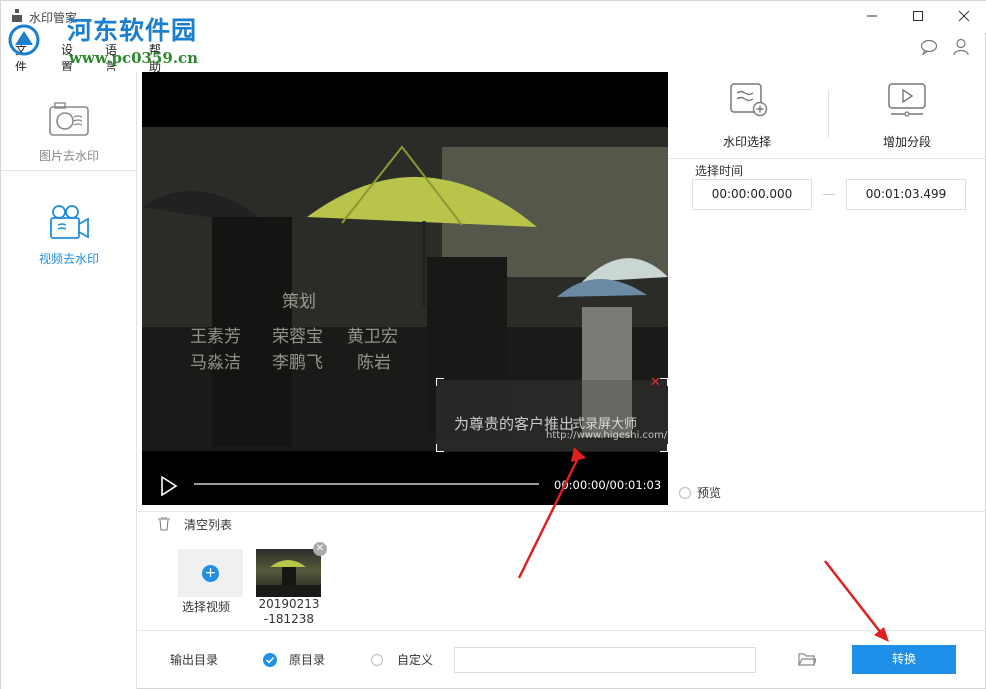 The image size is (986, 689). Describe the element at coordinates (289, 604) in the screenshot. I see `file-name-line: 20190213` at that location.